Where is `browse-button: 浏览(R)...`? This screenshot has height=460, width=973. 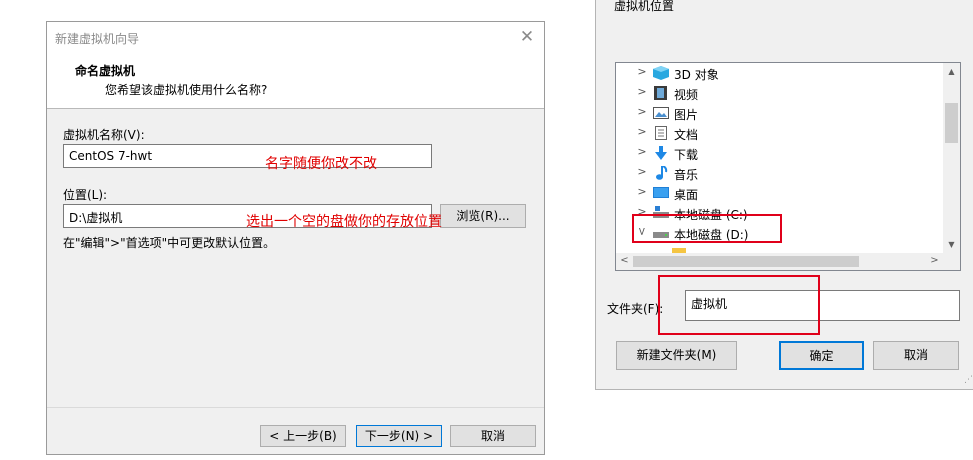 browse-button: 浏览(R)... is located at coordinates (483, 216).